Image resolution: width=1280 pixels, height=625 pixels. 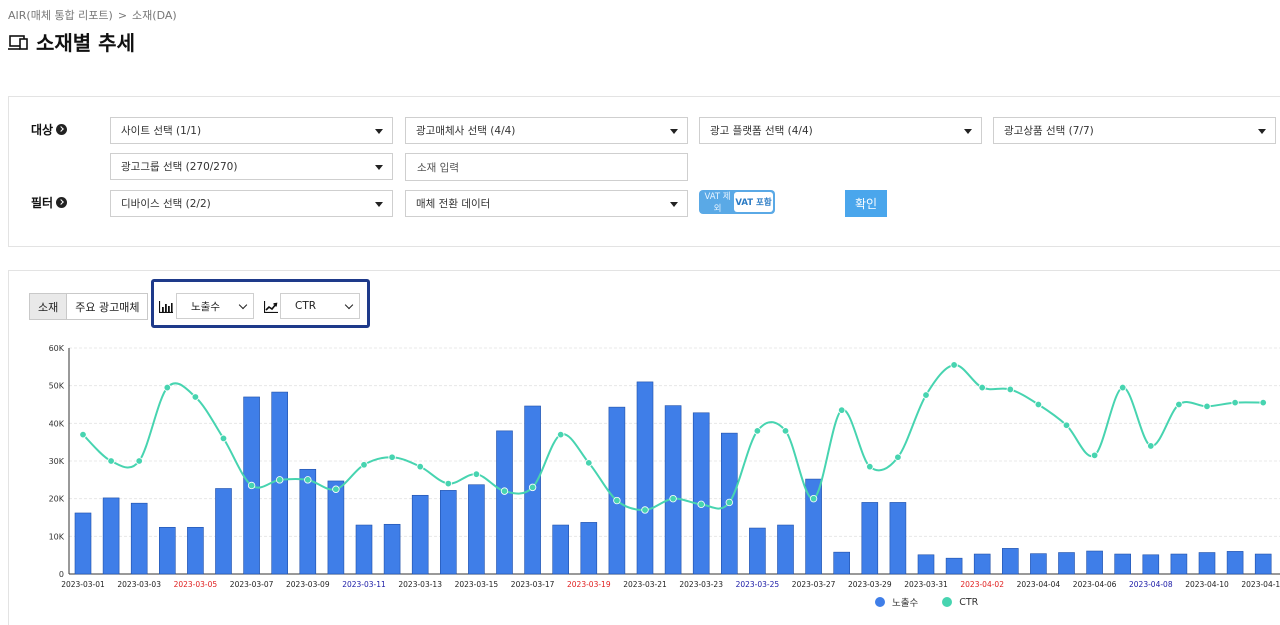 I want to click on x-tick-label: 2023-03-25, so click(x=758, y=584).